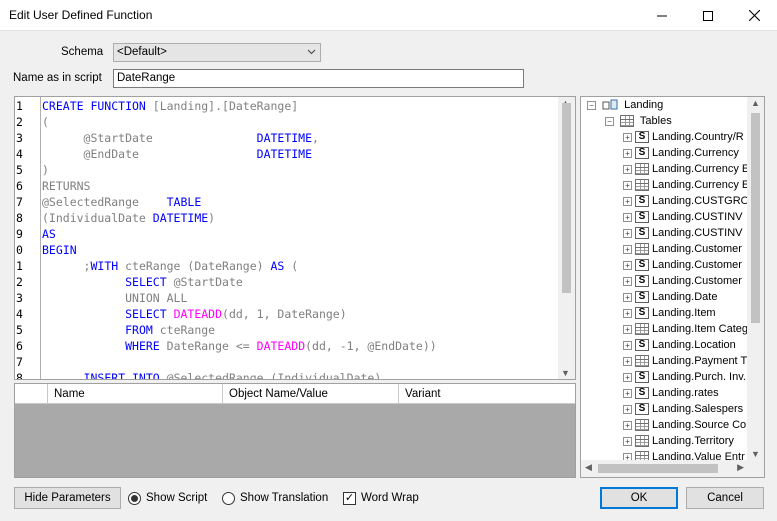 This screenshot has height=521, width=777. I want to click on tree-node-label: Landing.CUSTINV, so click(697, 233).